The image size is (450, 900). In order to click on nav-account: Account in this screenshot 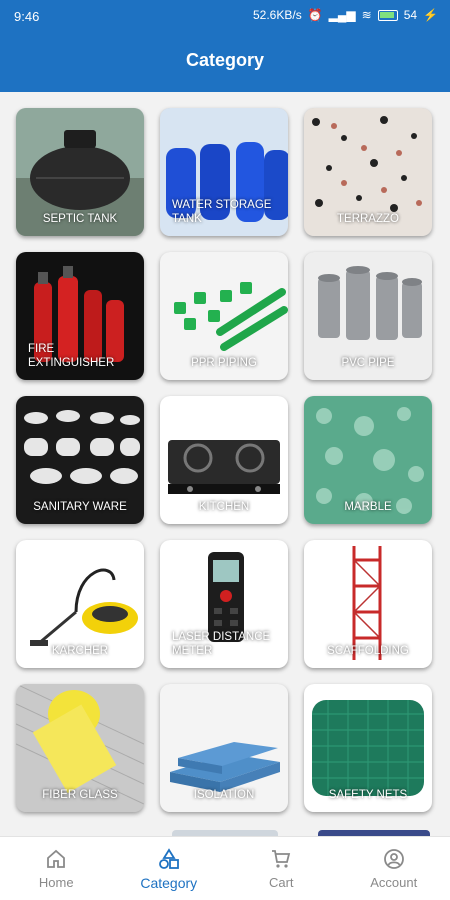, I will do `click(394, 868)`.